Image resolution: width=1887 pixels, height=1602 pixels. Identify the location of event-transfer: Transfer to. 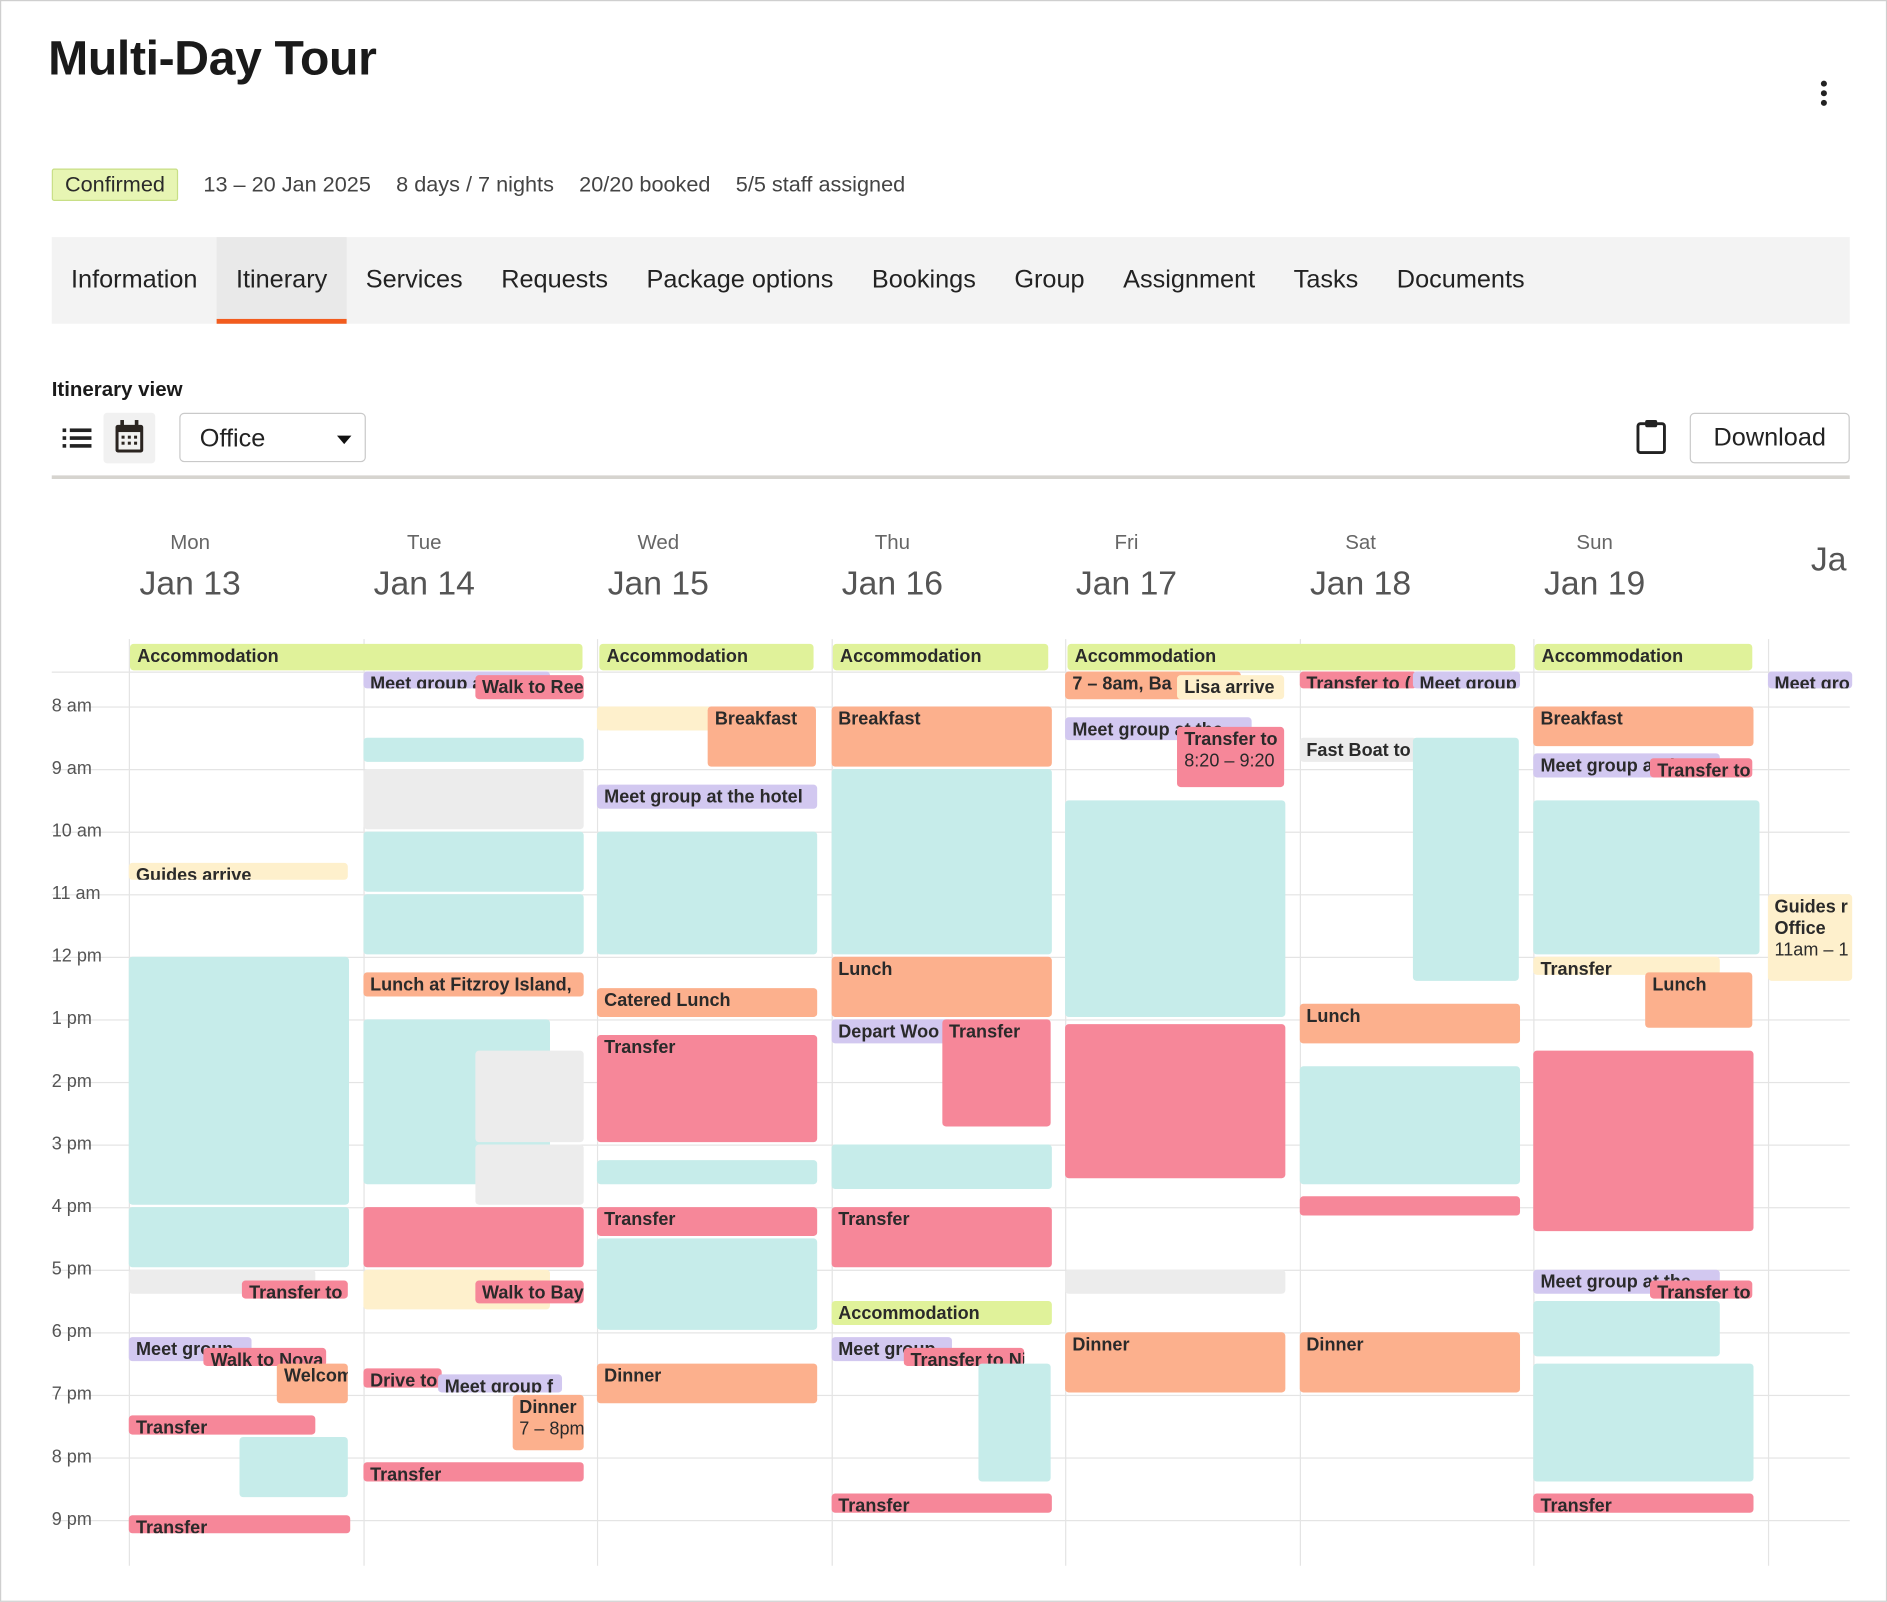
(1701, 768).